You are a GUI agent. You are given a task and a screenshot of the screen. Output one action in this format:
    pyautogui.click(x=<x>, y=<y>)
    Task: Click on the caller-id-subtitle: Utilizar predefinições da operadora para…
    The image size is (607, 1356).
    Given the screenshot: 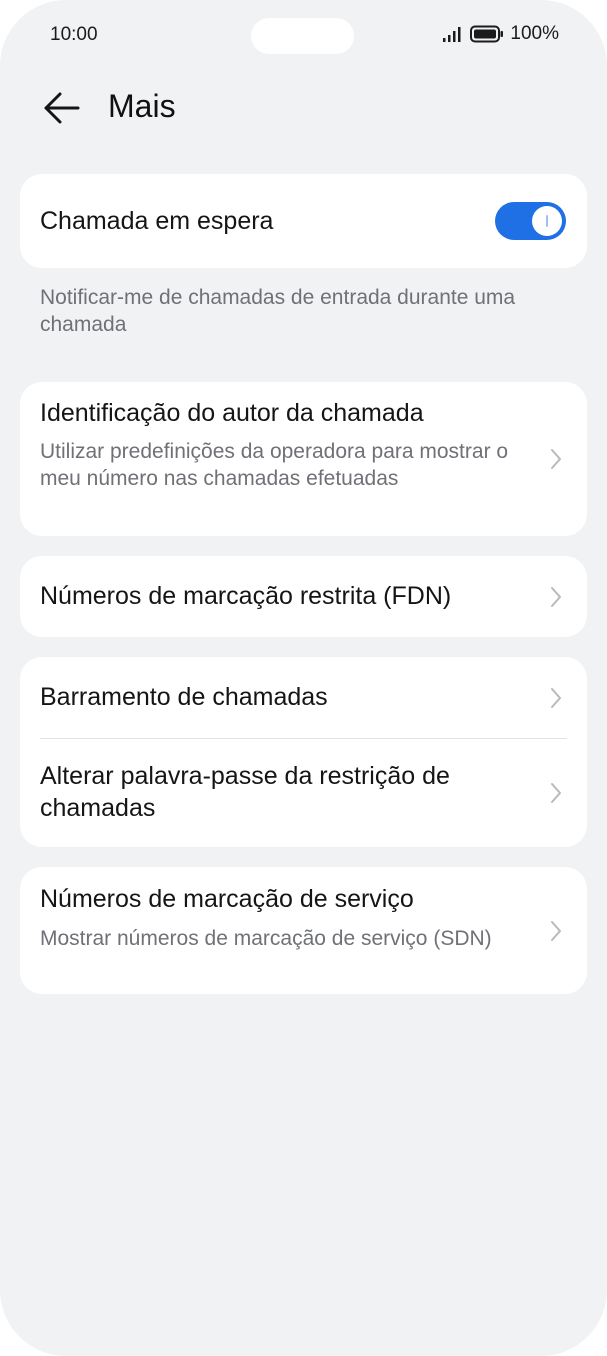 What is the action you would take?
    pyautogui.click(x=274, y=465)
    